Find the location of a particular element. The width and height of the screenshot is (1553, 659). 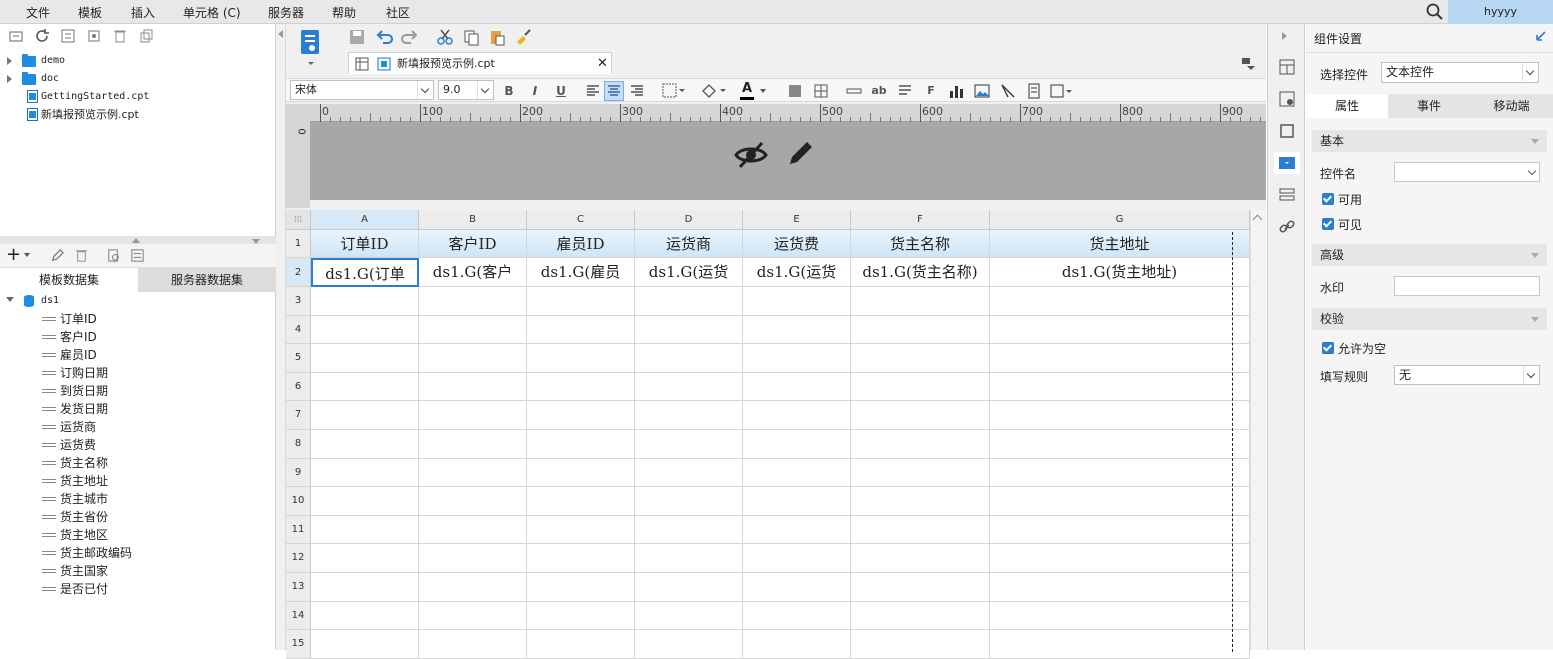

center-splitter is located at coordinates (281, 337).